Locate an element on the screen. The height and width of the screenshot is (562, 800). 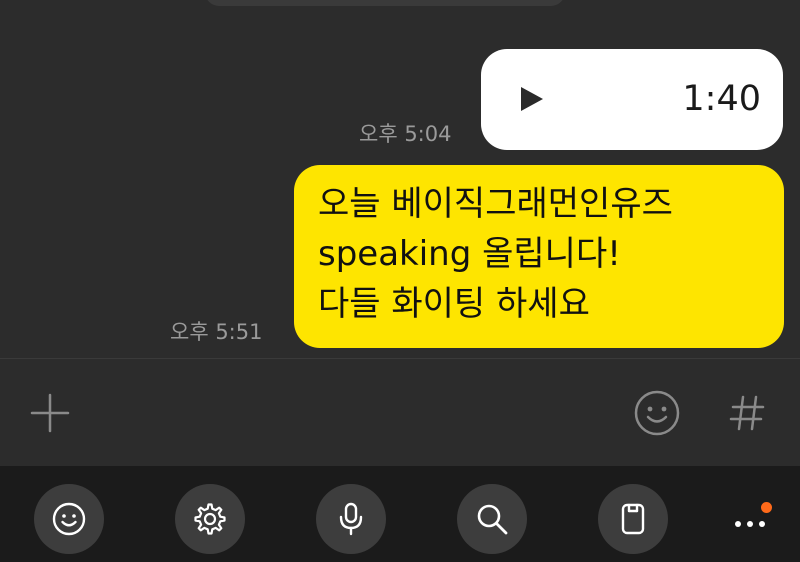
clipboard-button is located at coordinates (633, 519).